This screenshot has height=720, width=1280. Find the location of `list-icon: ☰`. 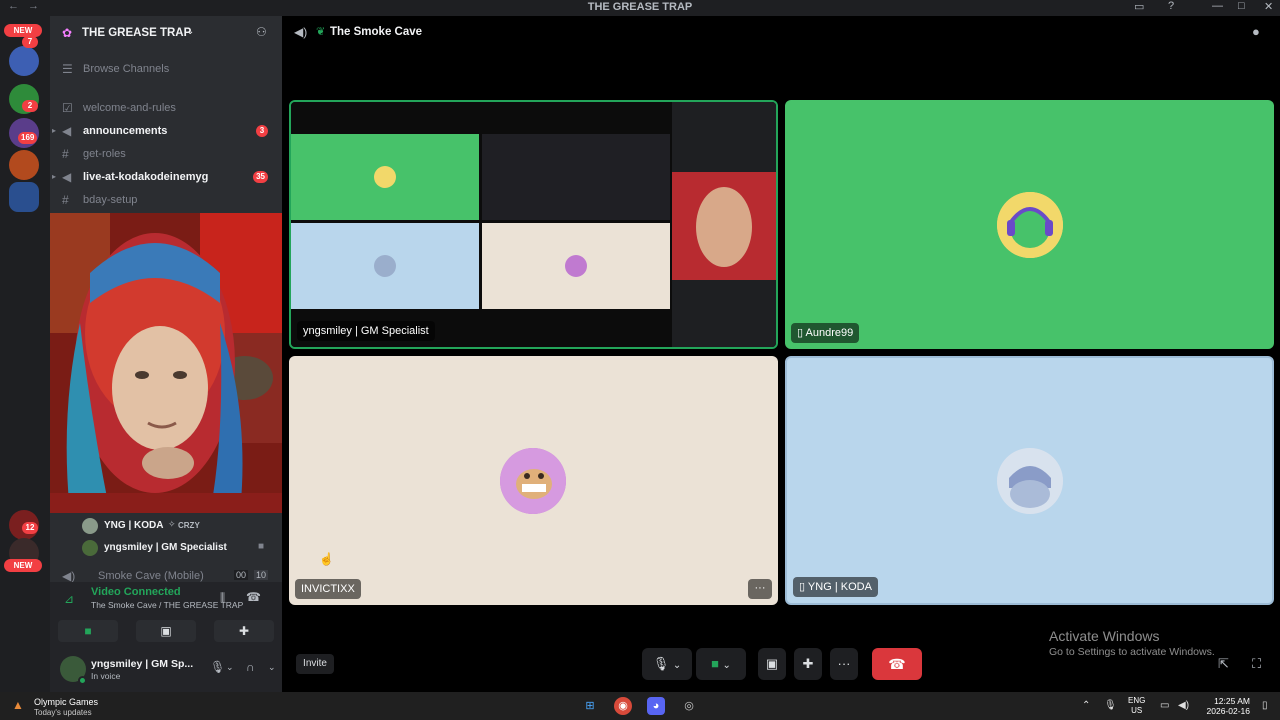

list-icon: ☰ is located at coordinates (67, 69).